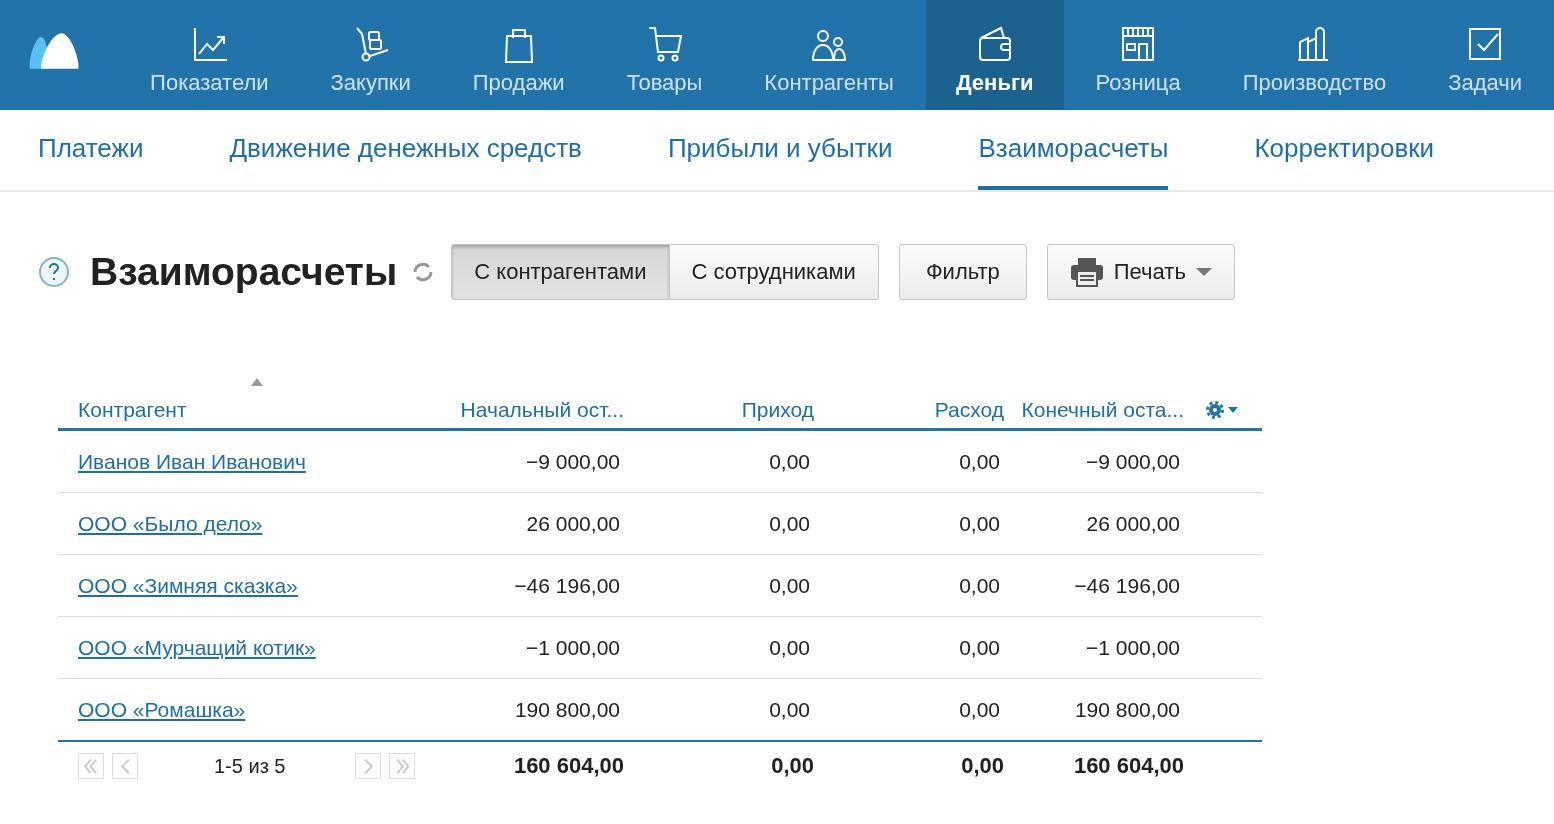 The width and height of the screenshot is (1554, 824). What do you see at coordinates (54, 272) in the screenshot?
I see `help-icon` at bounding box center [54, 272].